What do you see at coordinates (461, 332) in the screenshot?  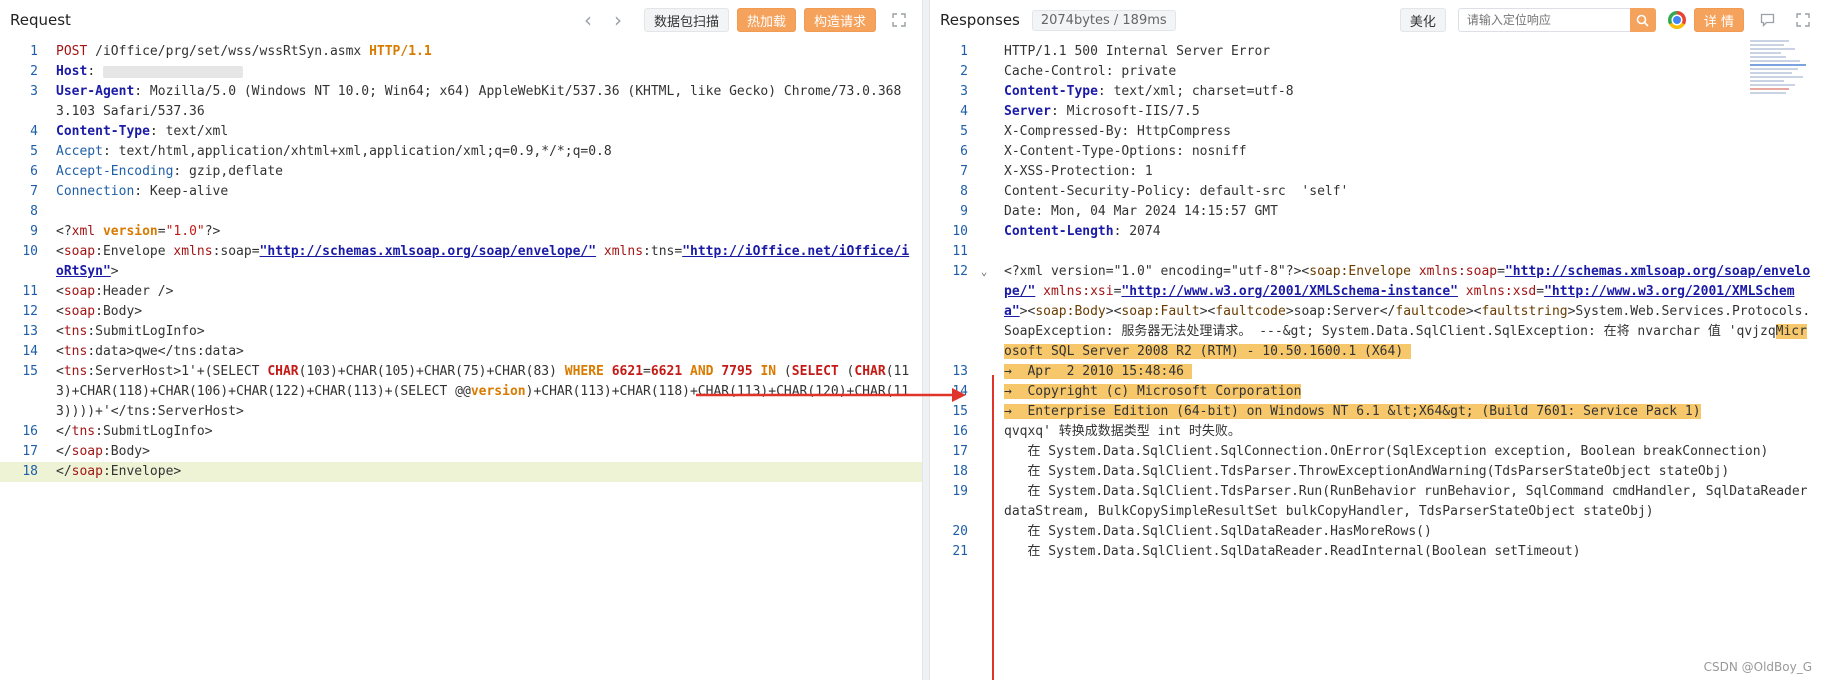 I see `code-line: 13 <tns:SubmitLogInfo>` at bounding box center [461, 332].